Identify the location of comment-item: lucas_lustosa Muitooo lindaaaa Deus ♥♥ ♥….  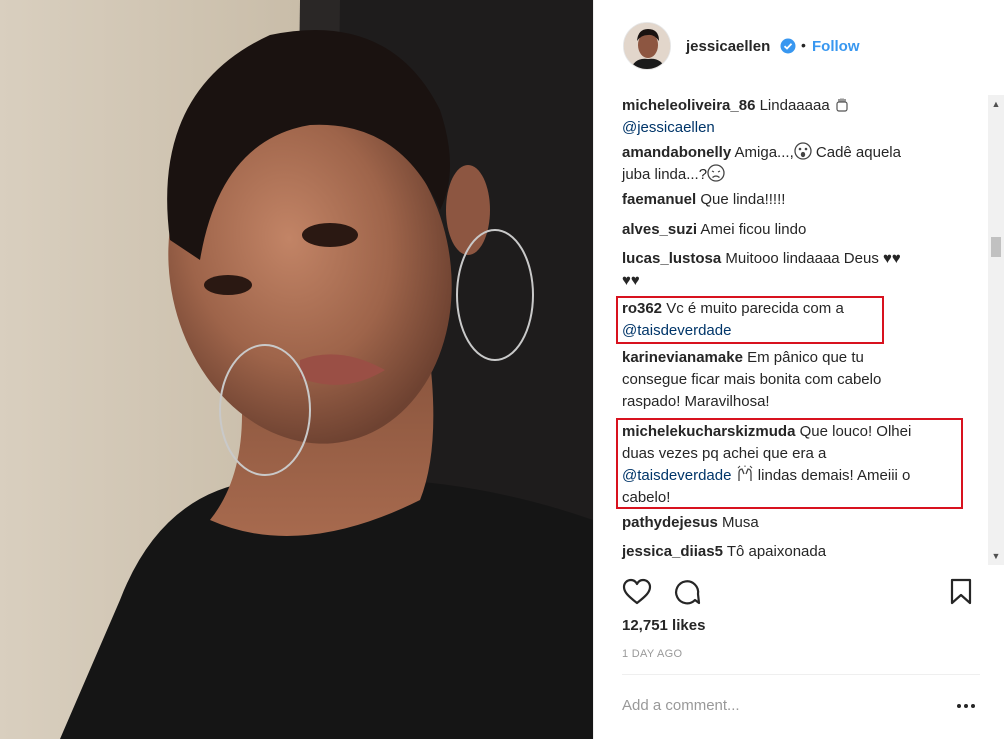
(794, 270).